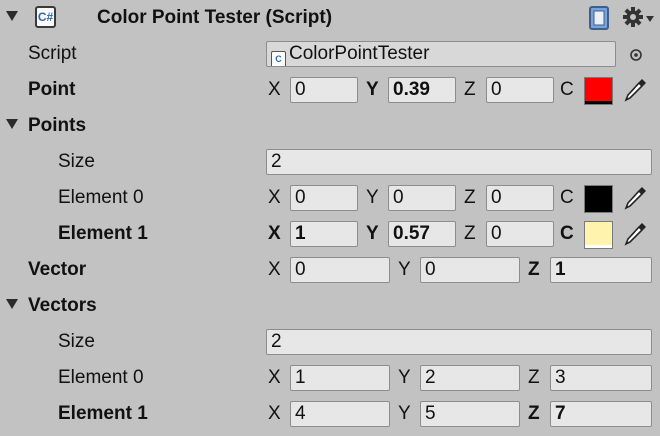 The width and height of the screenshot is (660, 436). Describe the element at coordinates (470, 414) in the screenshot. I see `y-field: 5` at that location.